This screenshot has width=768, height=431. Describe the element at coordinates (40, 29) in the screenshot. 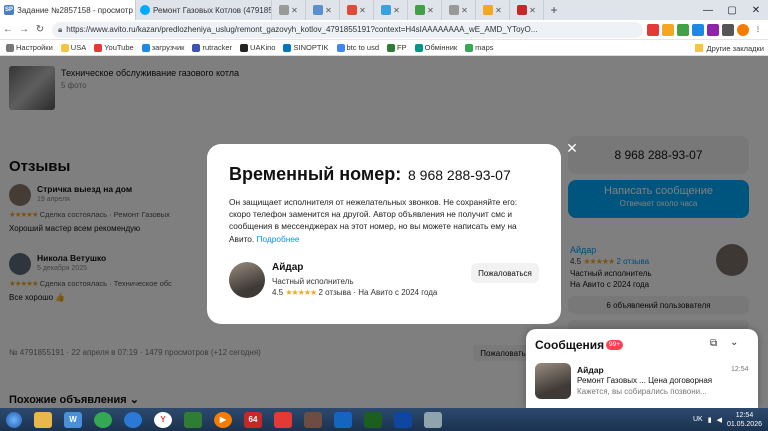

I see `reload-icon: ↻` at that location.